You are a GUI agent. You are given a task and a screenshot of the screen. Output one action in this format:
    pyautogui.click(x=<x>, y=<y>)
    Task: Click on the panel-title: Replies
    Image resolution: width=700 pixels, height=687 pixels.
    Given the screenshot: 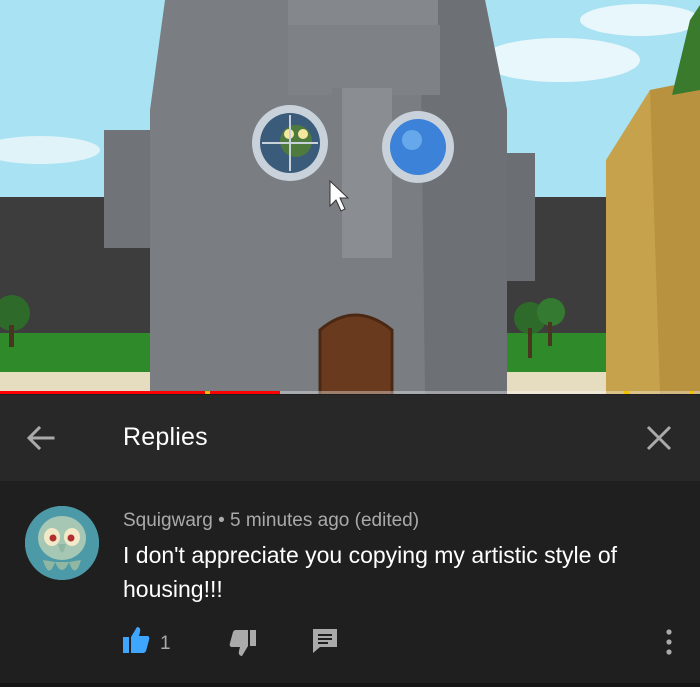 What is the action you would take?
    pyautogui.click(x=165, y=437)
    